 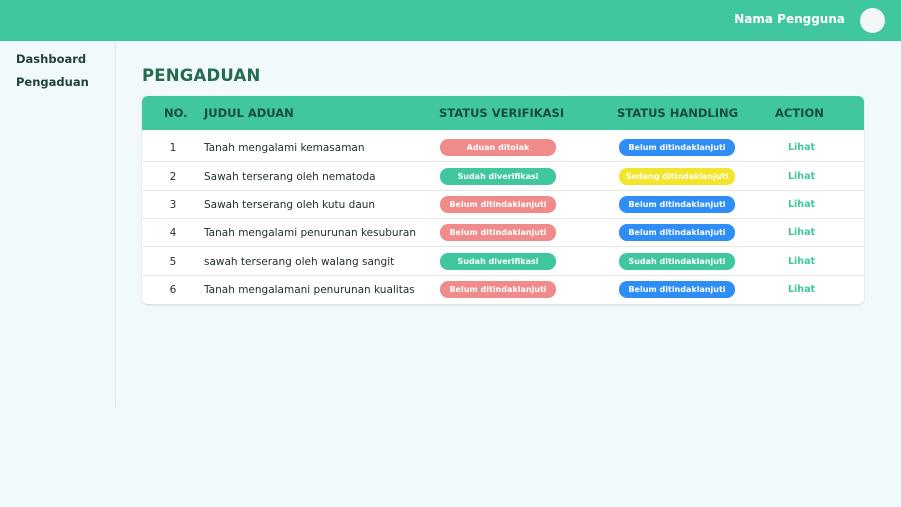 What do you see at coordinates (498, 147) in the screenshot?
I see `verification-status-badge: Aduan ditolak` at bounding box center [498, 147].